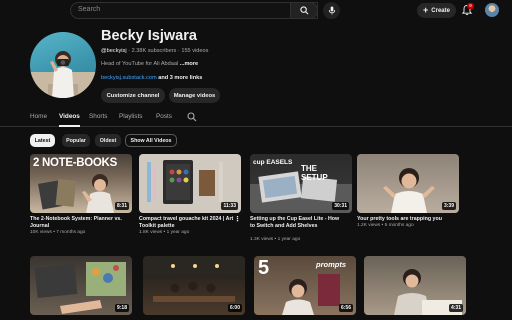  I want to click on video-thumbnail: 4:31, so click(415, 285).